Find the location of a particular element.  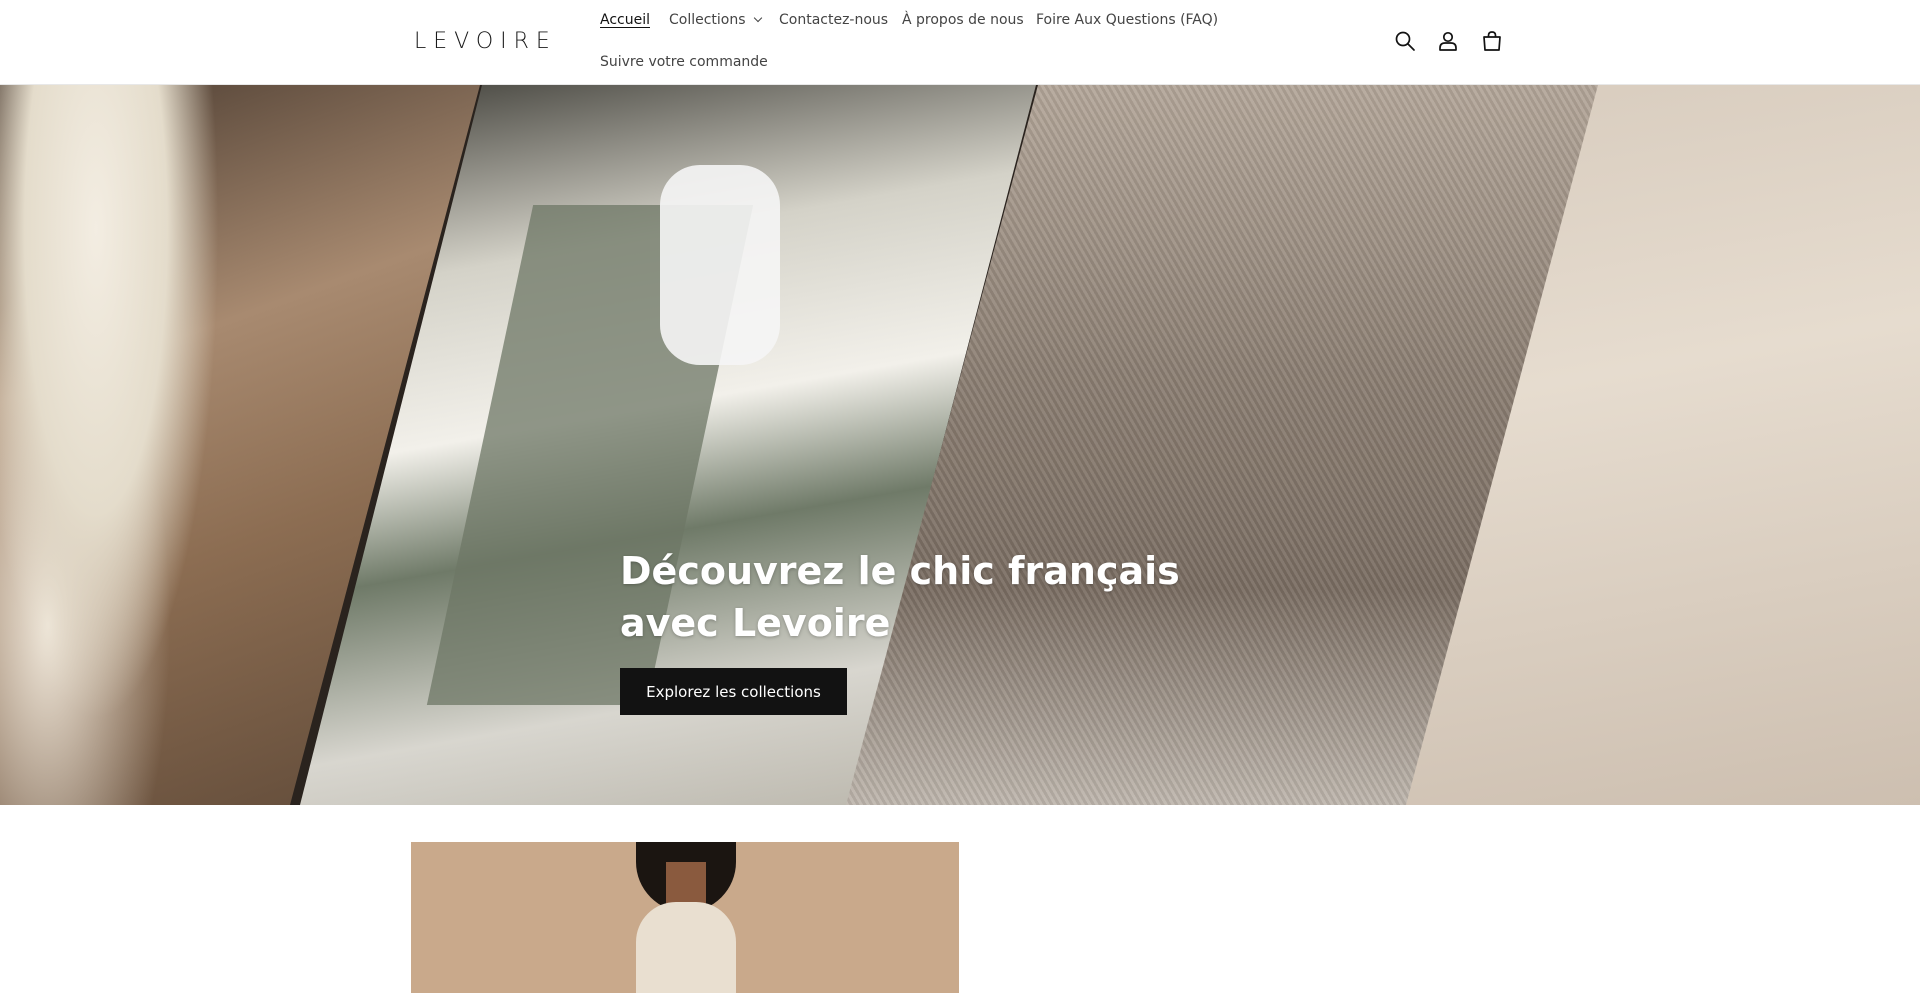

search-icon is located at coordinates (1405, 41).